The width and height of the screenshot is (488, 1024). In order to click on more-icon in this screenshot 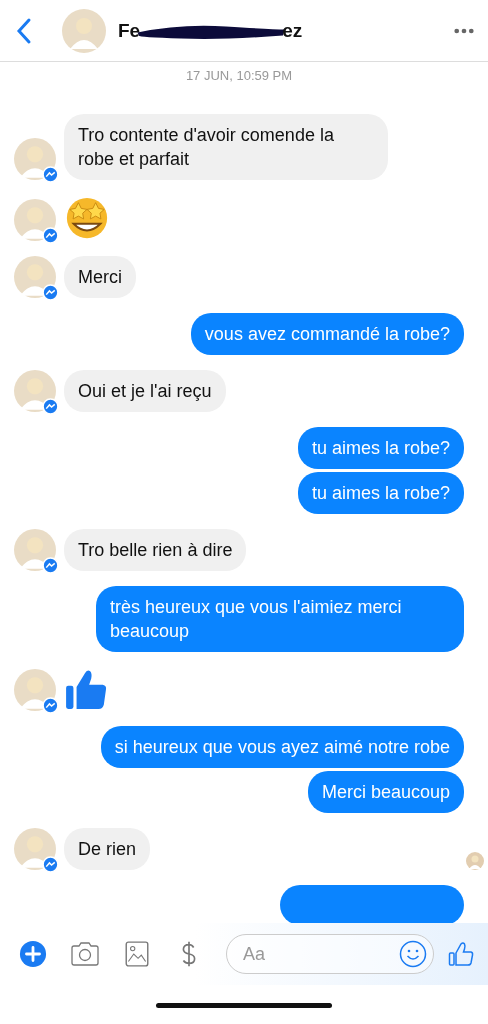, I will do `click(464, 30)`.